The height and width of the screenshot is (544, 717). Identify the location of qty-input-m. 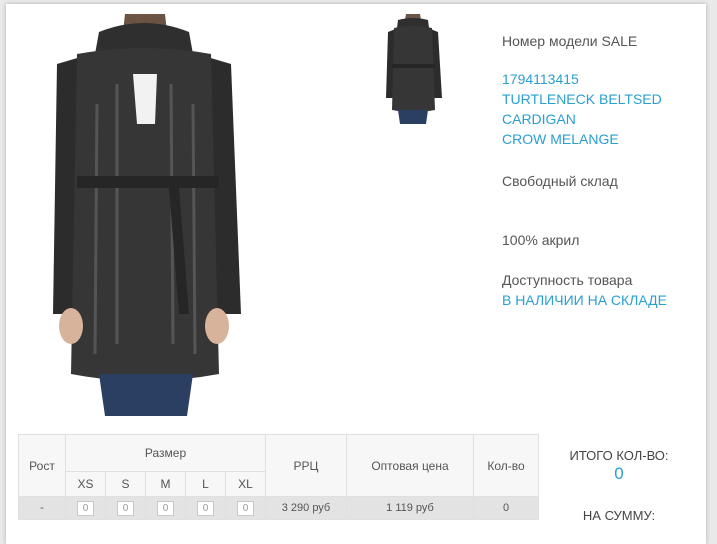
(165, 508).